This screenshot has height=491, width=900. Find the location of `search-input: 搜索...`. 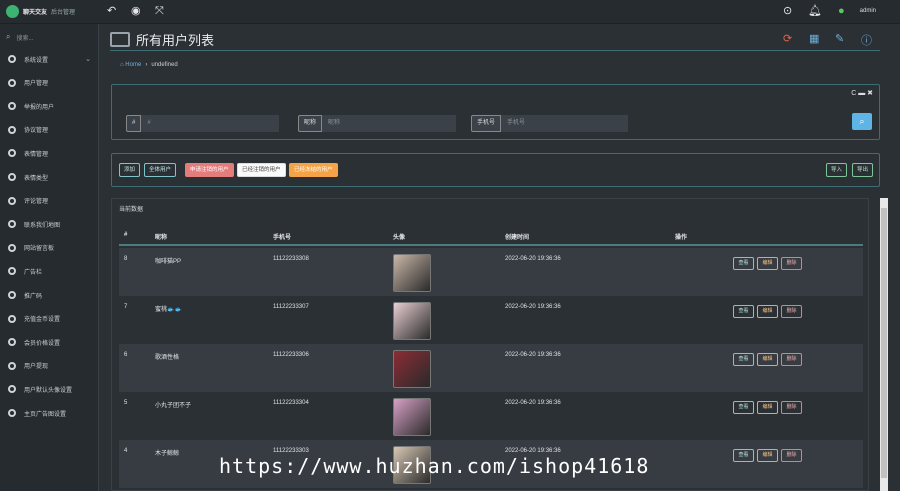

search-input: 搜索... is located at coordinates (24, 37).